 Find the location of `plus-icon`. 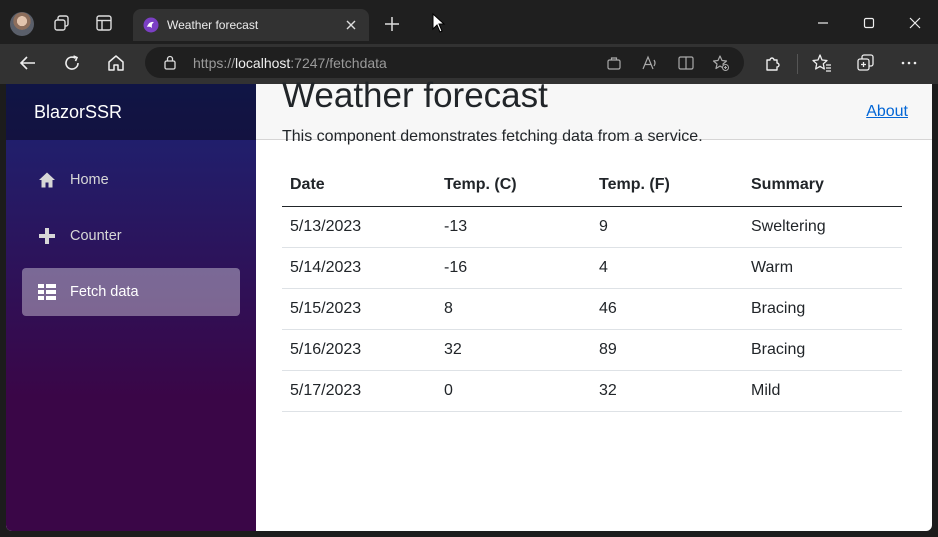

plus-icon is located at coordinates (47, 236).